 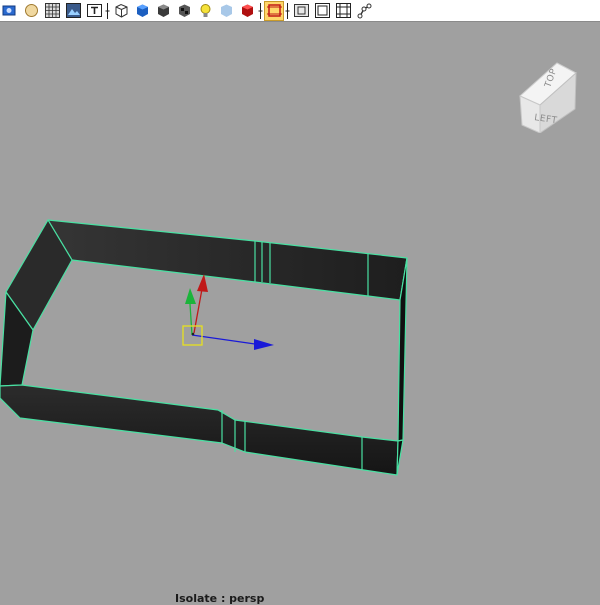 What do you see at coordinates (400, 457) in the screenshot?
I see `right-corner-face` at bounding box center [400, 457].